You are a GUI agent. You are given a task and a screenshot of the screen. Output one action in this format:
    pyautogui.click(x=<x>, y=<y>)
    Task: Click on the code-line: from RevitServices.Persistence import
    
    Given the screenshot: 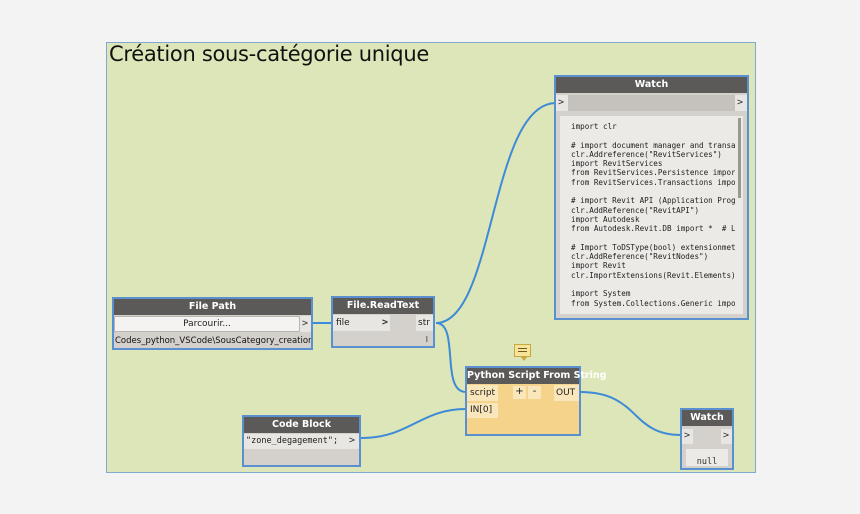 What is the action you would take?
    pyautogui.click(x=653, y=173)
    